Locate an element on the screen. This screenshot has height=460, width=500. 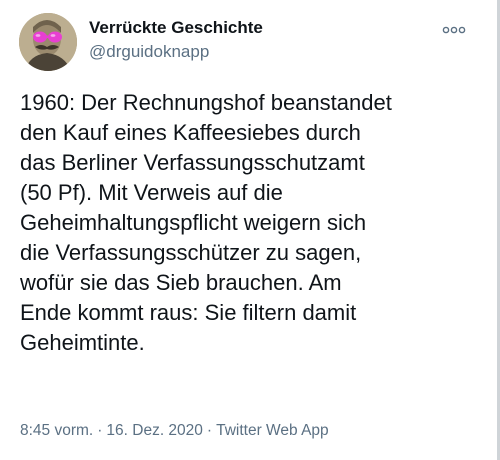
more-options-icon is located at coordinates (454, 30).